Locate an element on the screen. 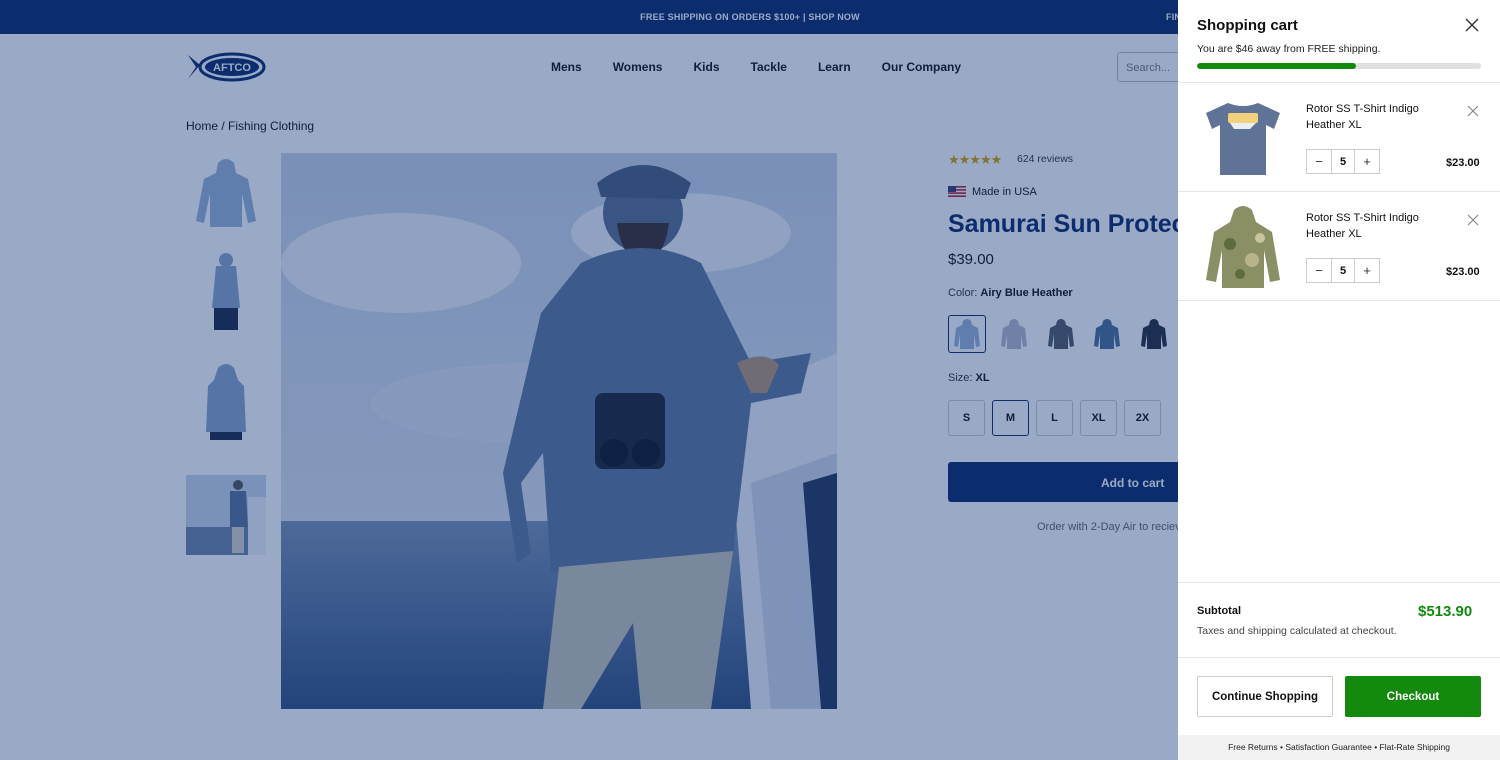 This screenshot has height=760, width=1500. close-icon is located at coordinates (1472, 25).